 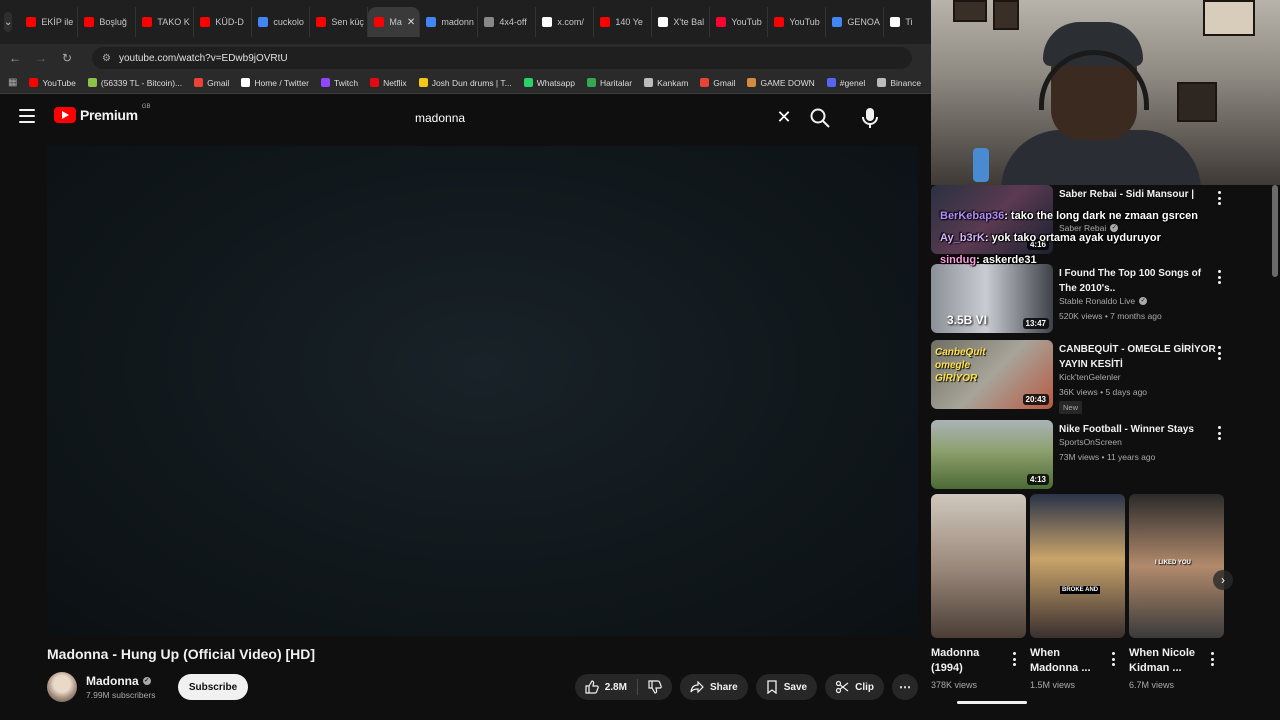 I want to click on bookmark-item: #genel, so click(x=845, y=83).